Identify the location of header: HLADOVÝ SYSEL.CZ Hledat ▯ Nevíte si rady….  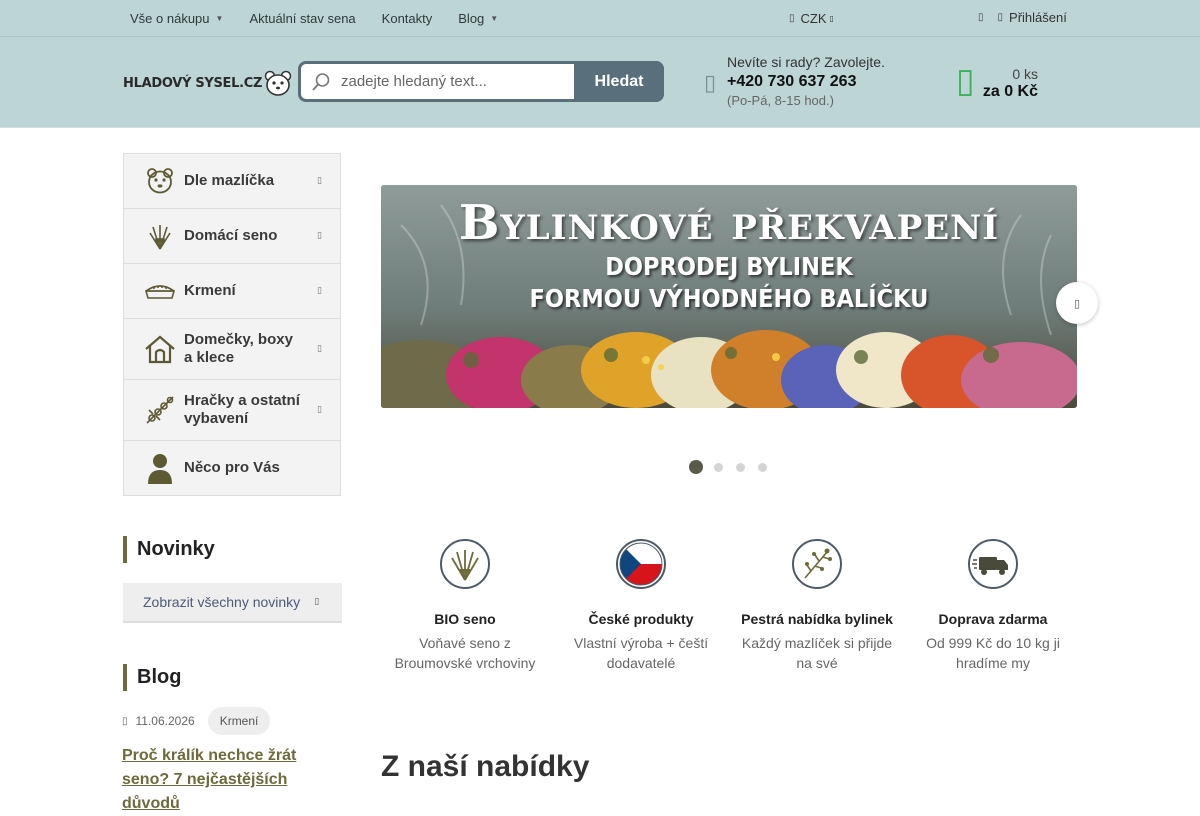
(600, 82).